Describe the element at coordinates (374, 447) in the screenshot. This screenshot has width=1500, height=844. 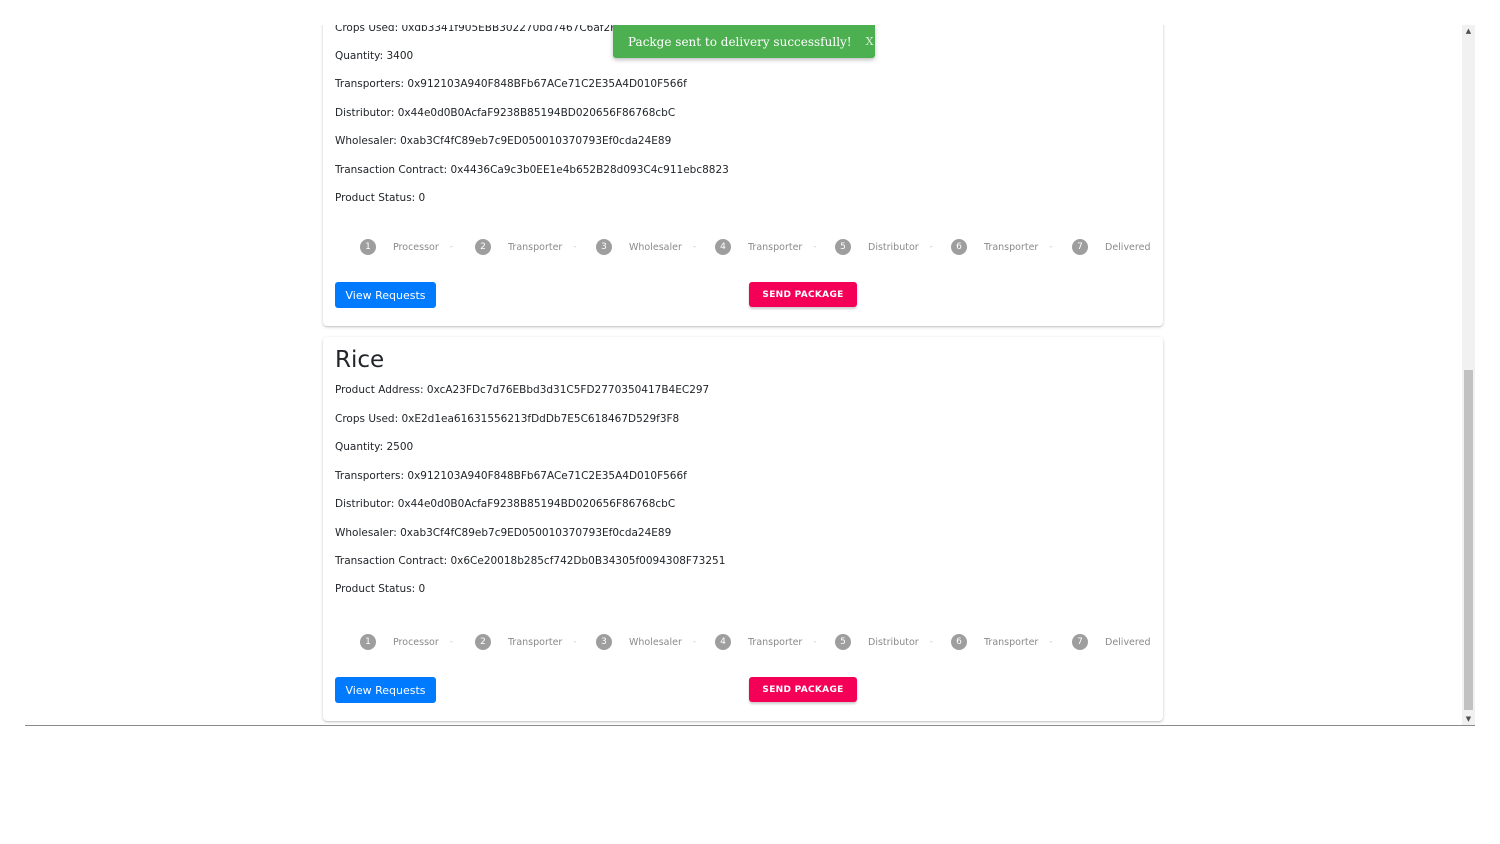
I see `quantity: Quantity: 2500` at that location.